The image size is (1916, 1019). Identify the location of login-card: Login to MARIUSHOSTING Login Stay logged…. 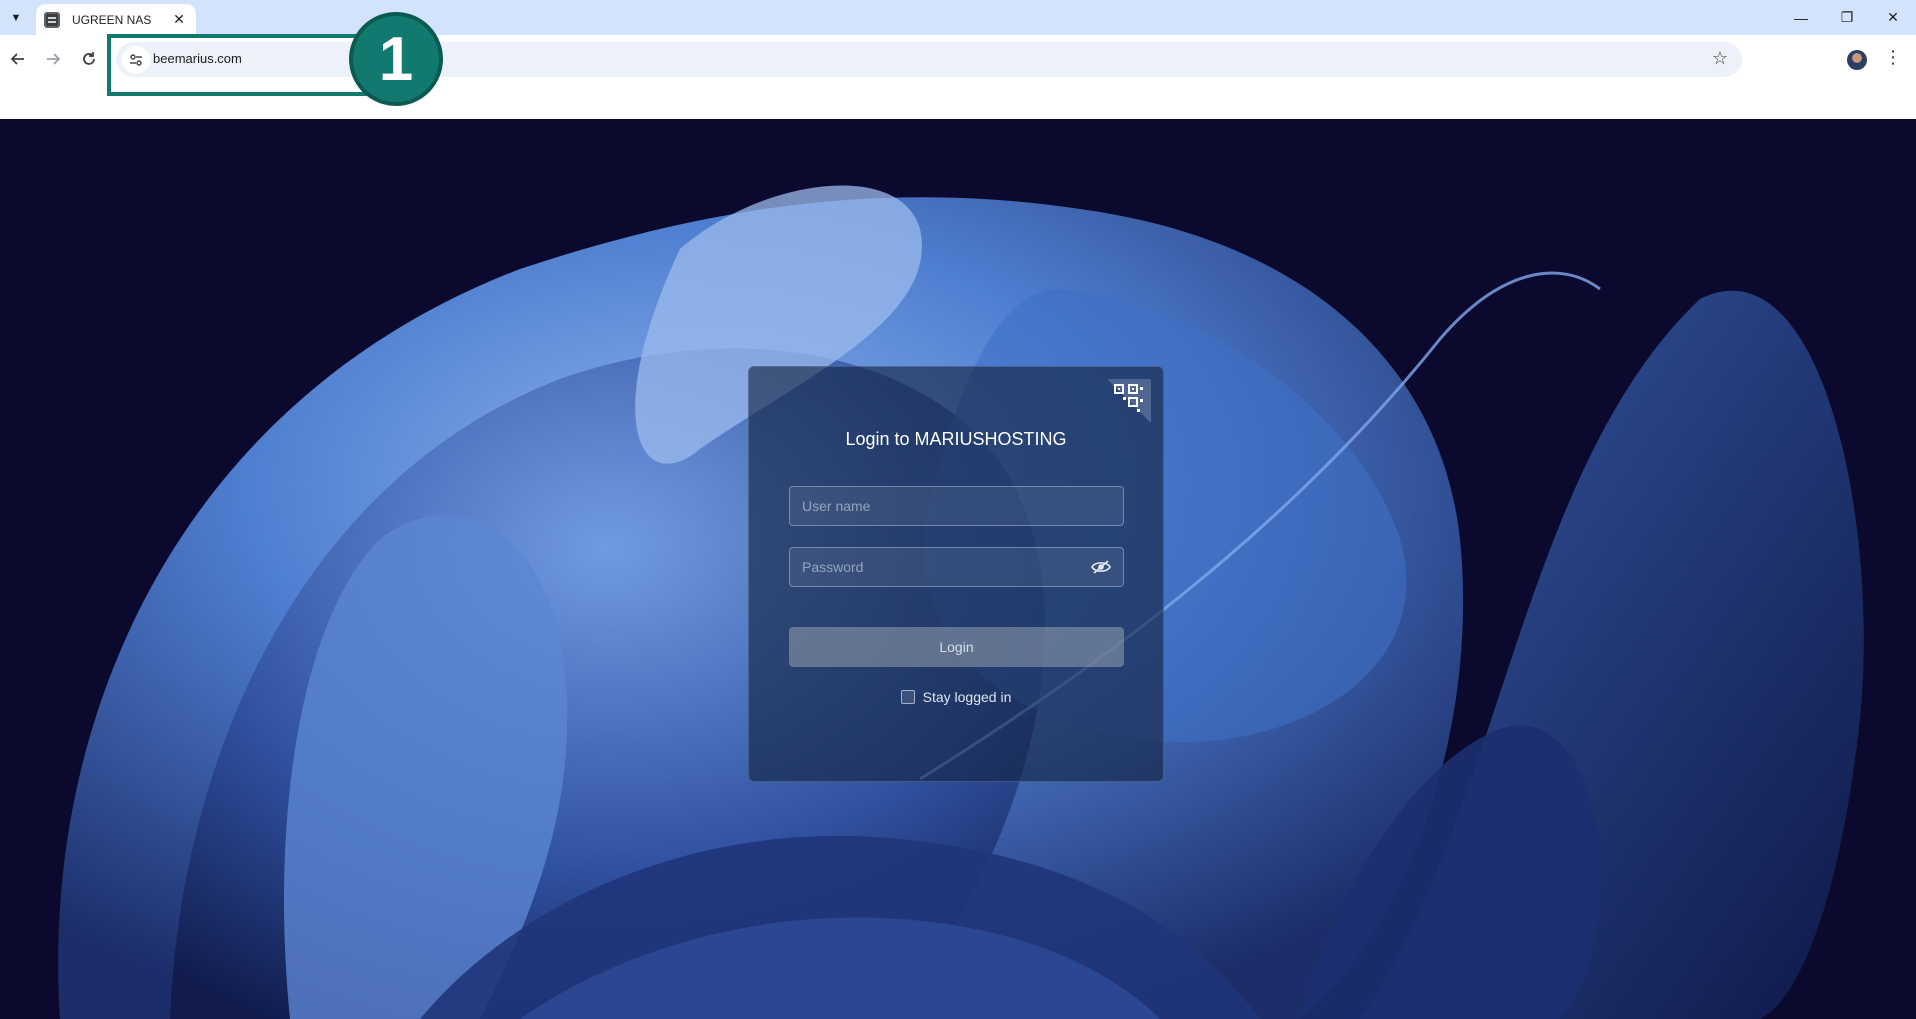
(956, 574).